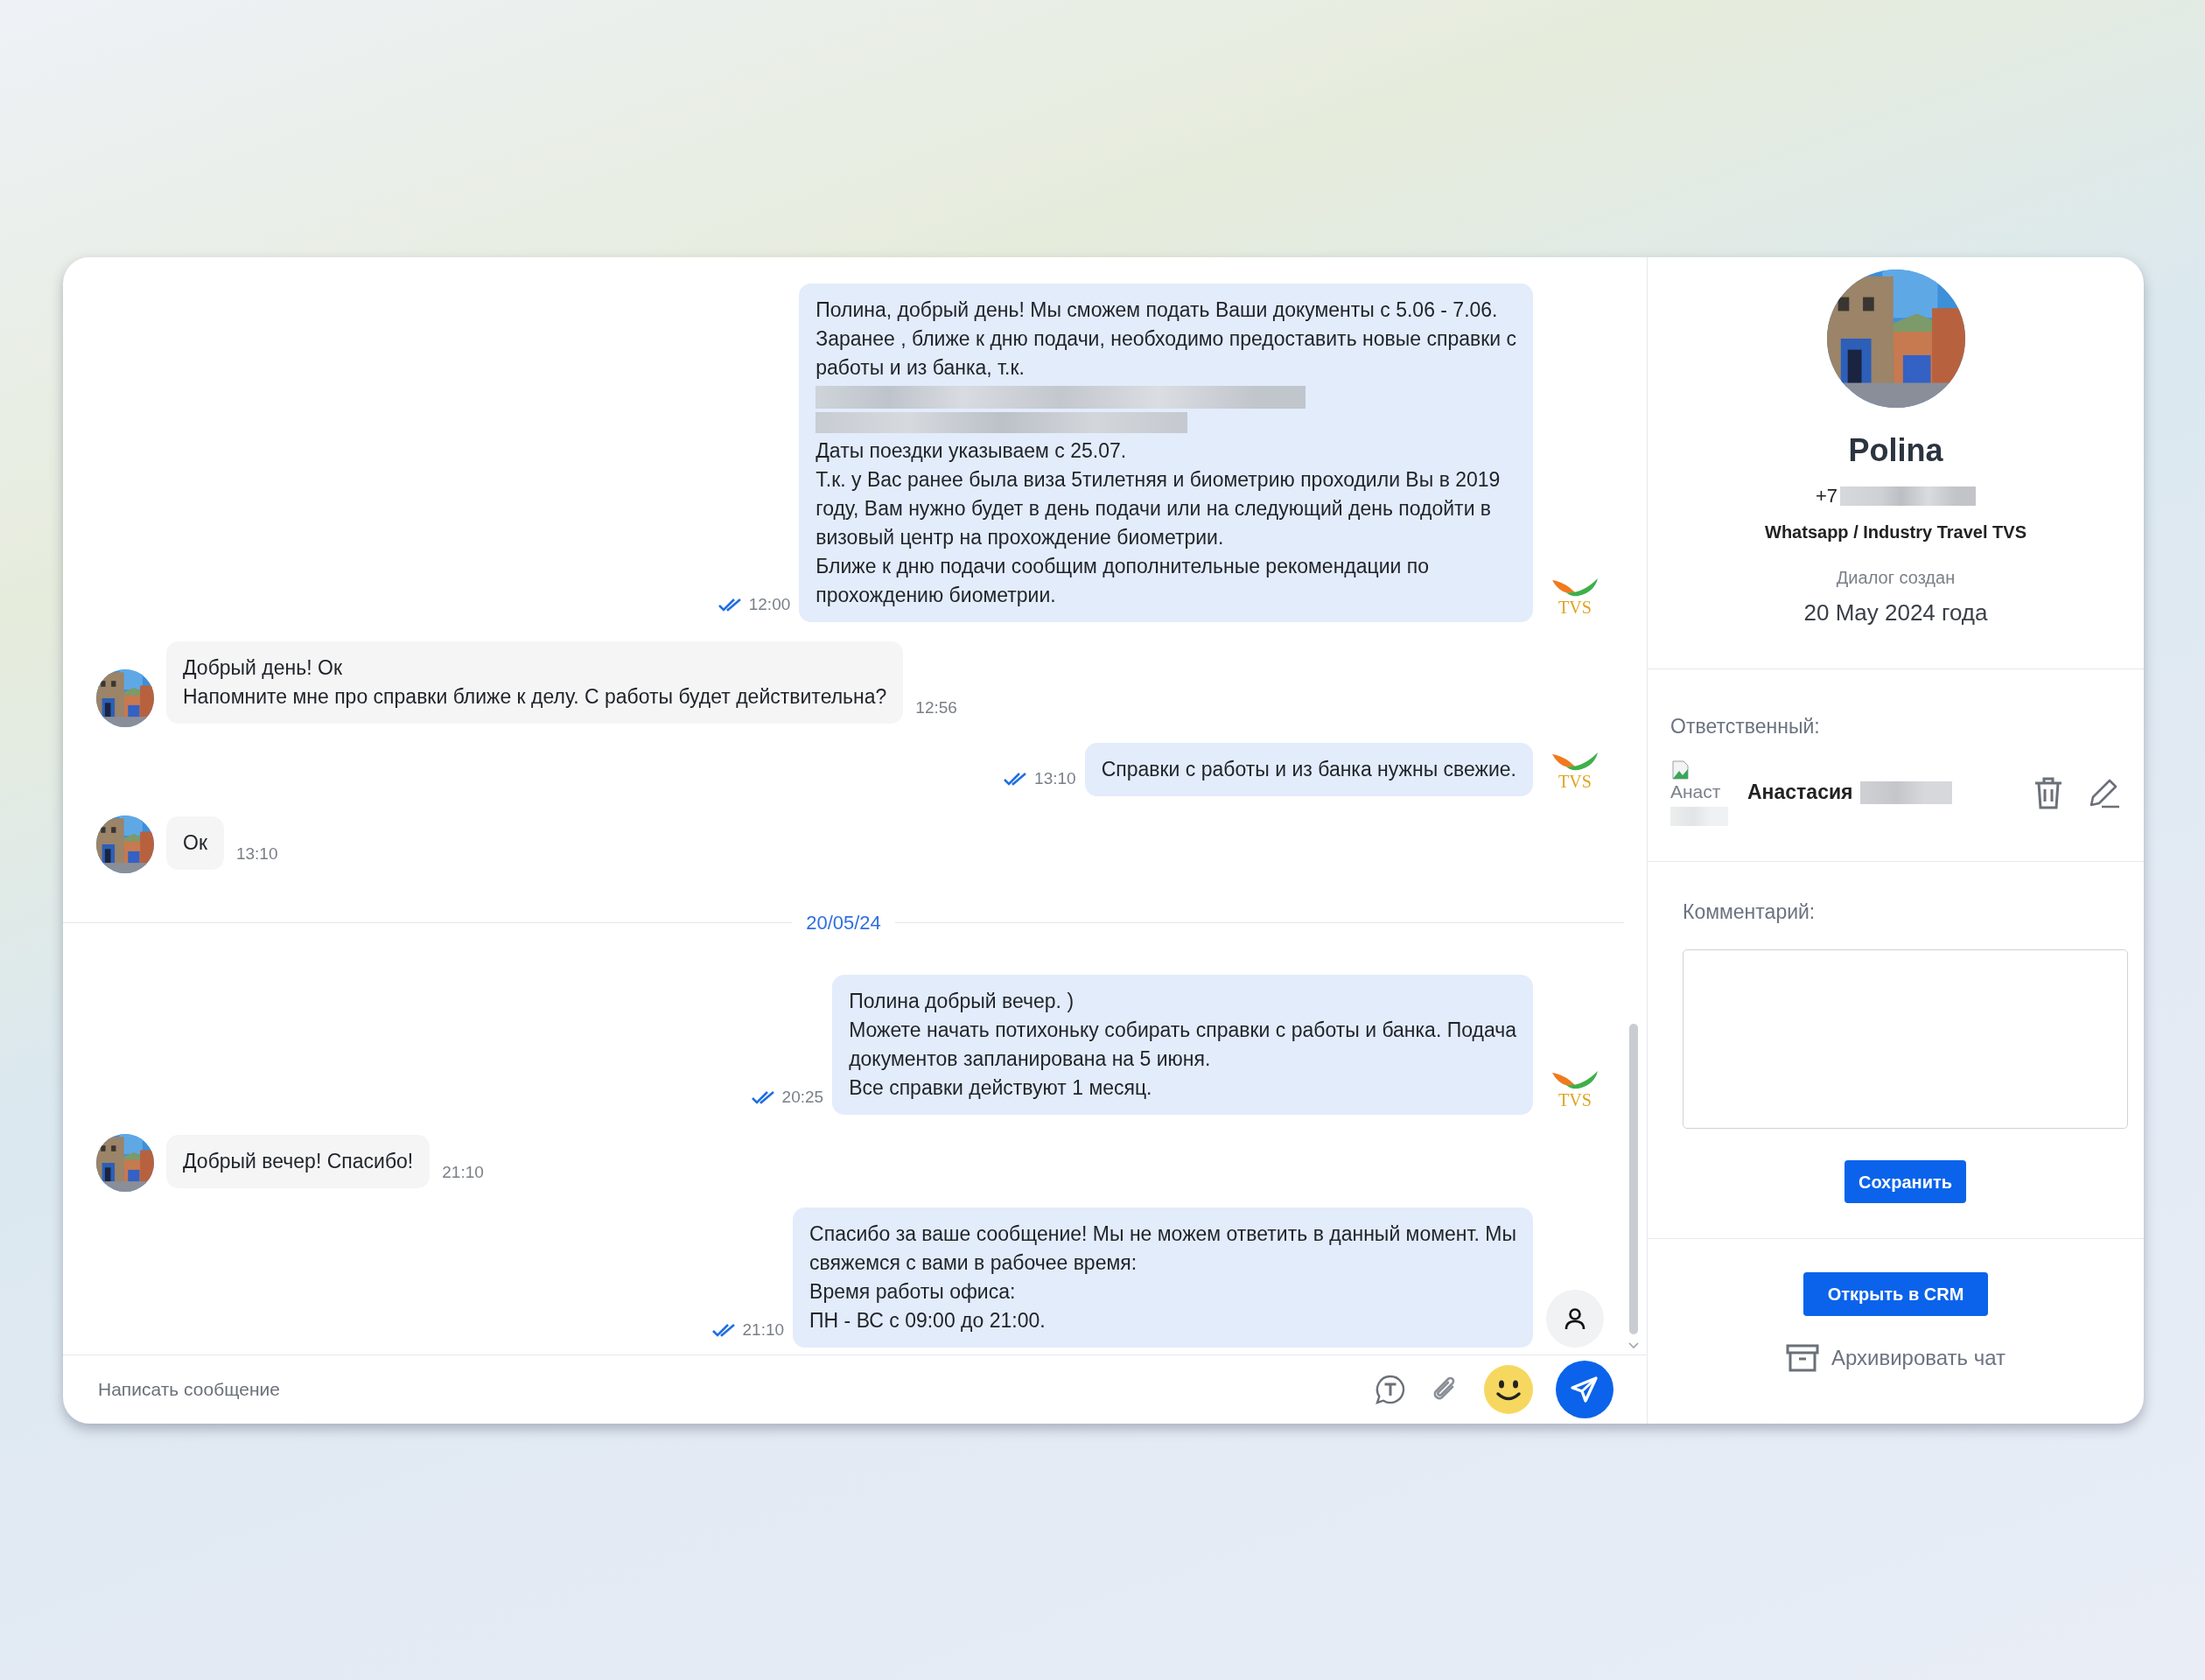 The width and height of the screenshot is (2205, 1680). I want to click on message-time: 20:25, so click(802, 1097).